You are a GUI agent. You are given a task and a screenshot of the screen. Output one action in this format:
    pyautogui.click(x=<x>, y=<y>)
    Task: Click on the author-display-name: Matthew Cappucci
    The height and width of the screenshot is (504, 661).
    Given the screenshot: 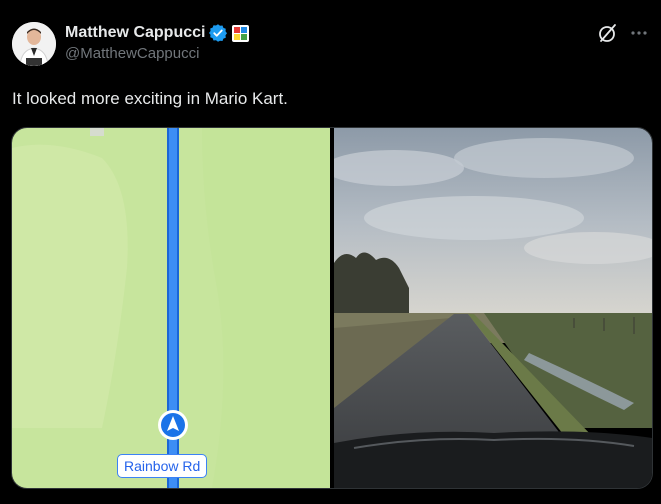 What is the action you would take?
    pyautogui.click(x=135, y=33)
    